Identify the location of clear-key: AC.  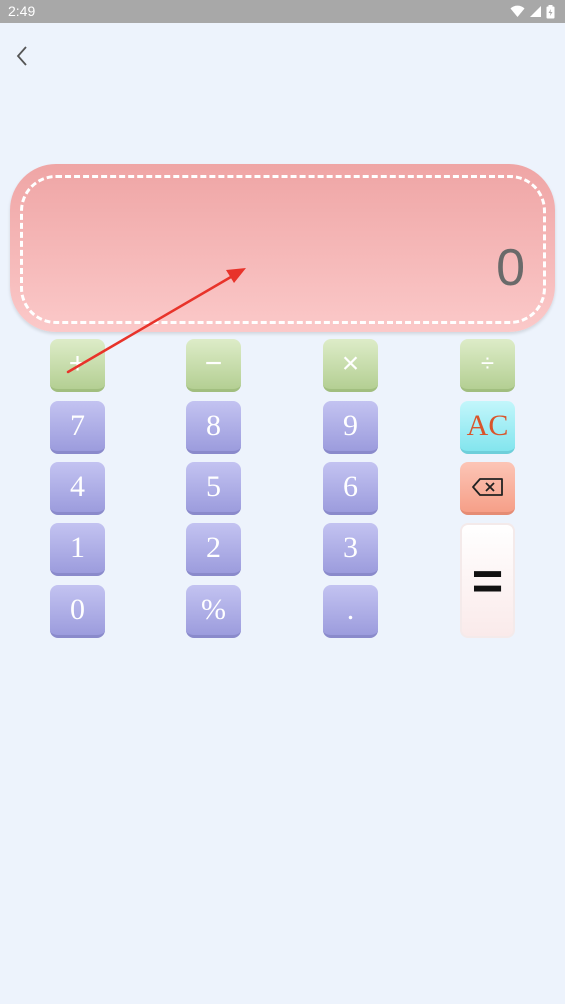
(487, 427).